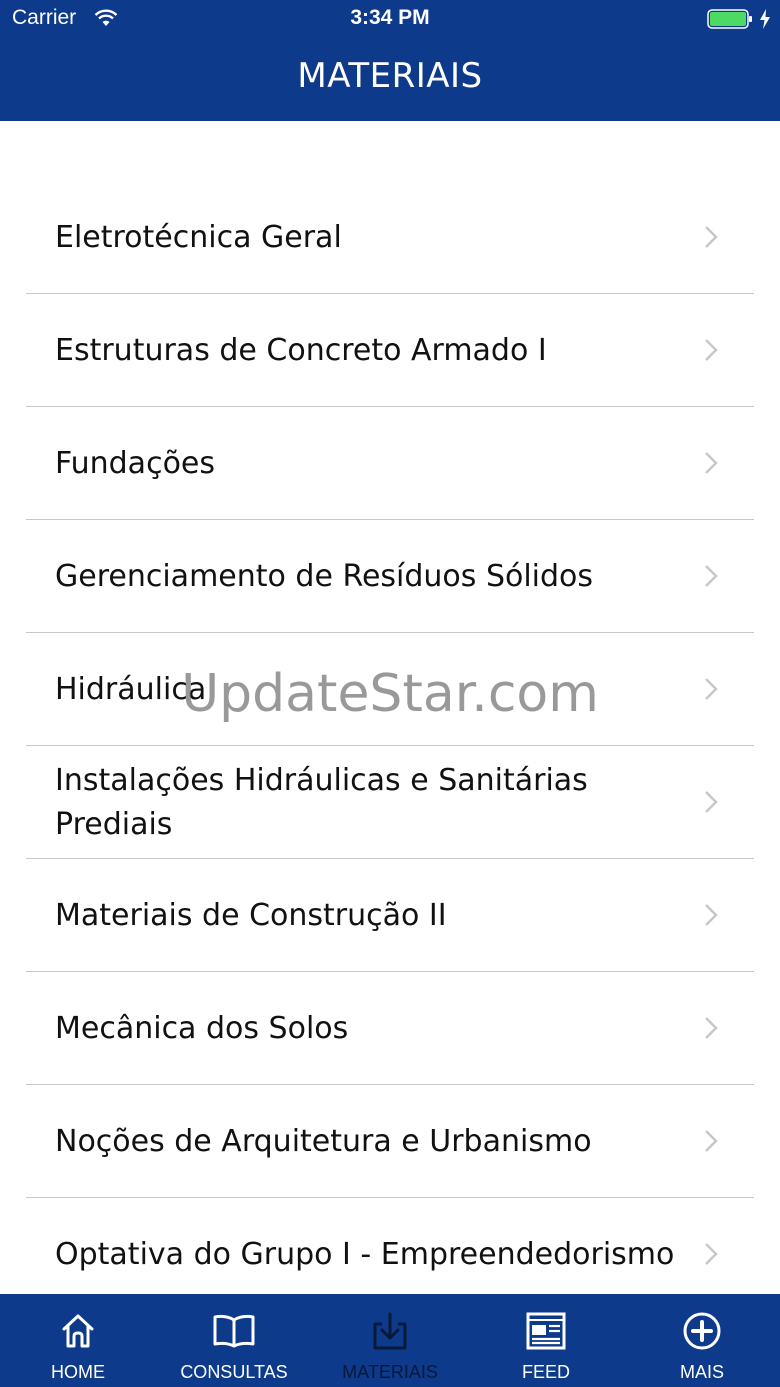 Image resolution: width=780 pixels, height=1387 pixels. What do you see at coordinates (365, 1254) in the screenshot?
I see `list-item-label: Optativa do Grupo I - Empreendedorismo` at bounding box center [365, 1254].